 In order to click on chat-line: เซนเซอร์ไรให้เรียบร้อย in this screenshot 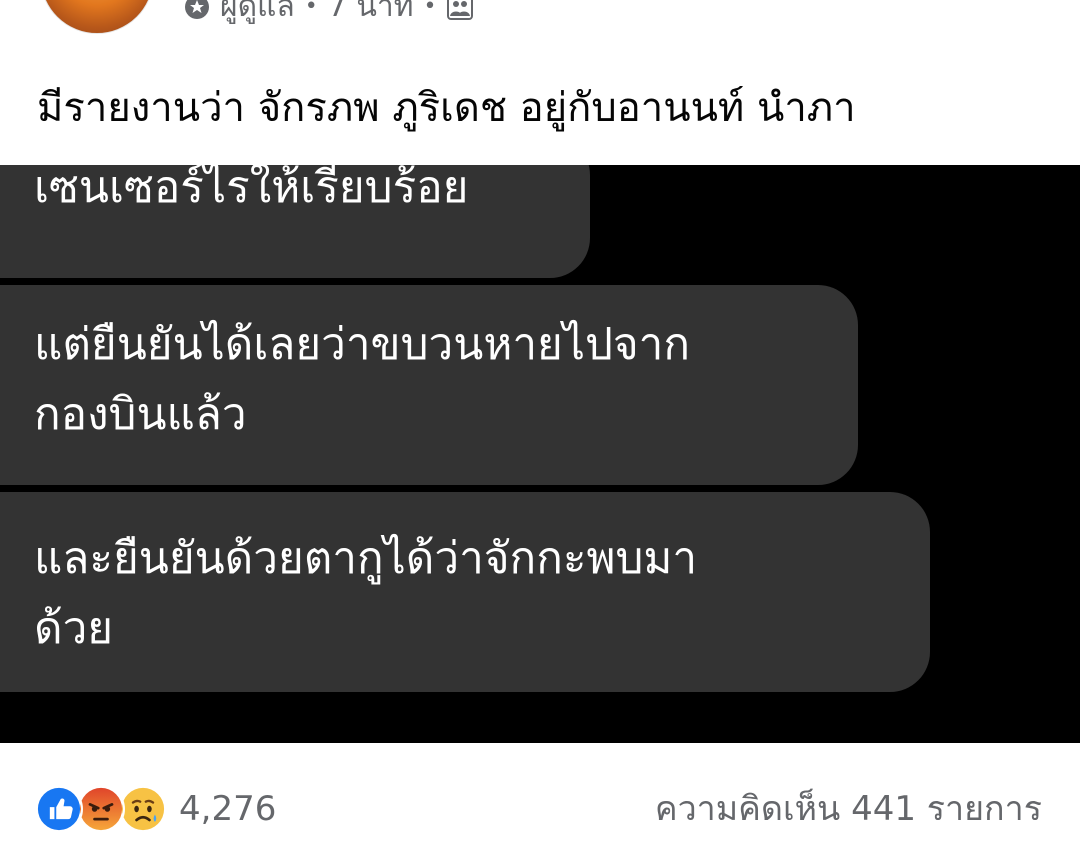, I will do `click(251, 189)`.